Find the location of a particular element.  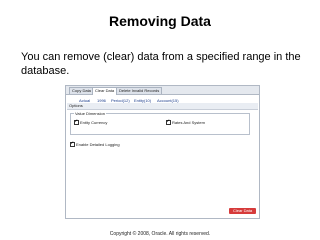

slide-title: Removing Data is located at coordinates (160, 21).